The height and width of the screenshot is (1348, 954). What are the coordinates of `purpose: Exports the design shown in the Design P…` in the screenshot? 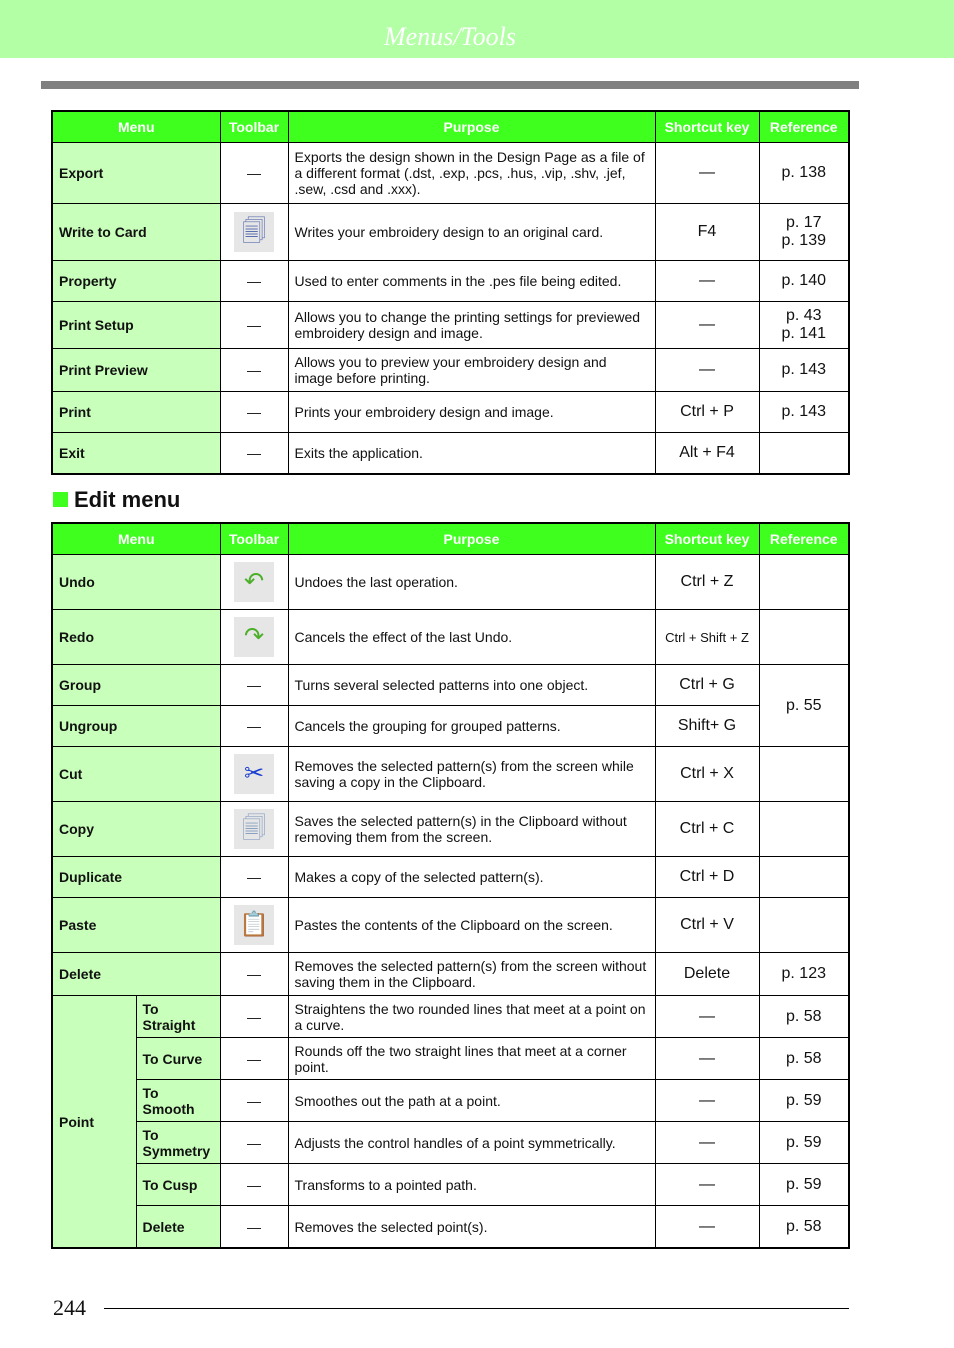 It's located at (471, 173).